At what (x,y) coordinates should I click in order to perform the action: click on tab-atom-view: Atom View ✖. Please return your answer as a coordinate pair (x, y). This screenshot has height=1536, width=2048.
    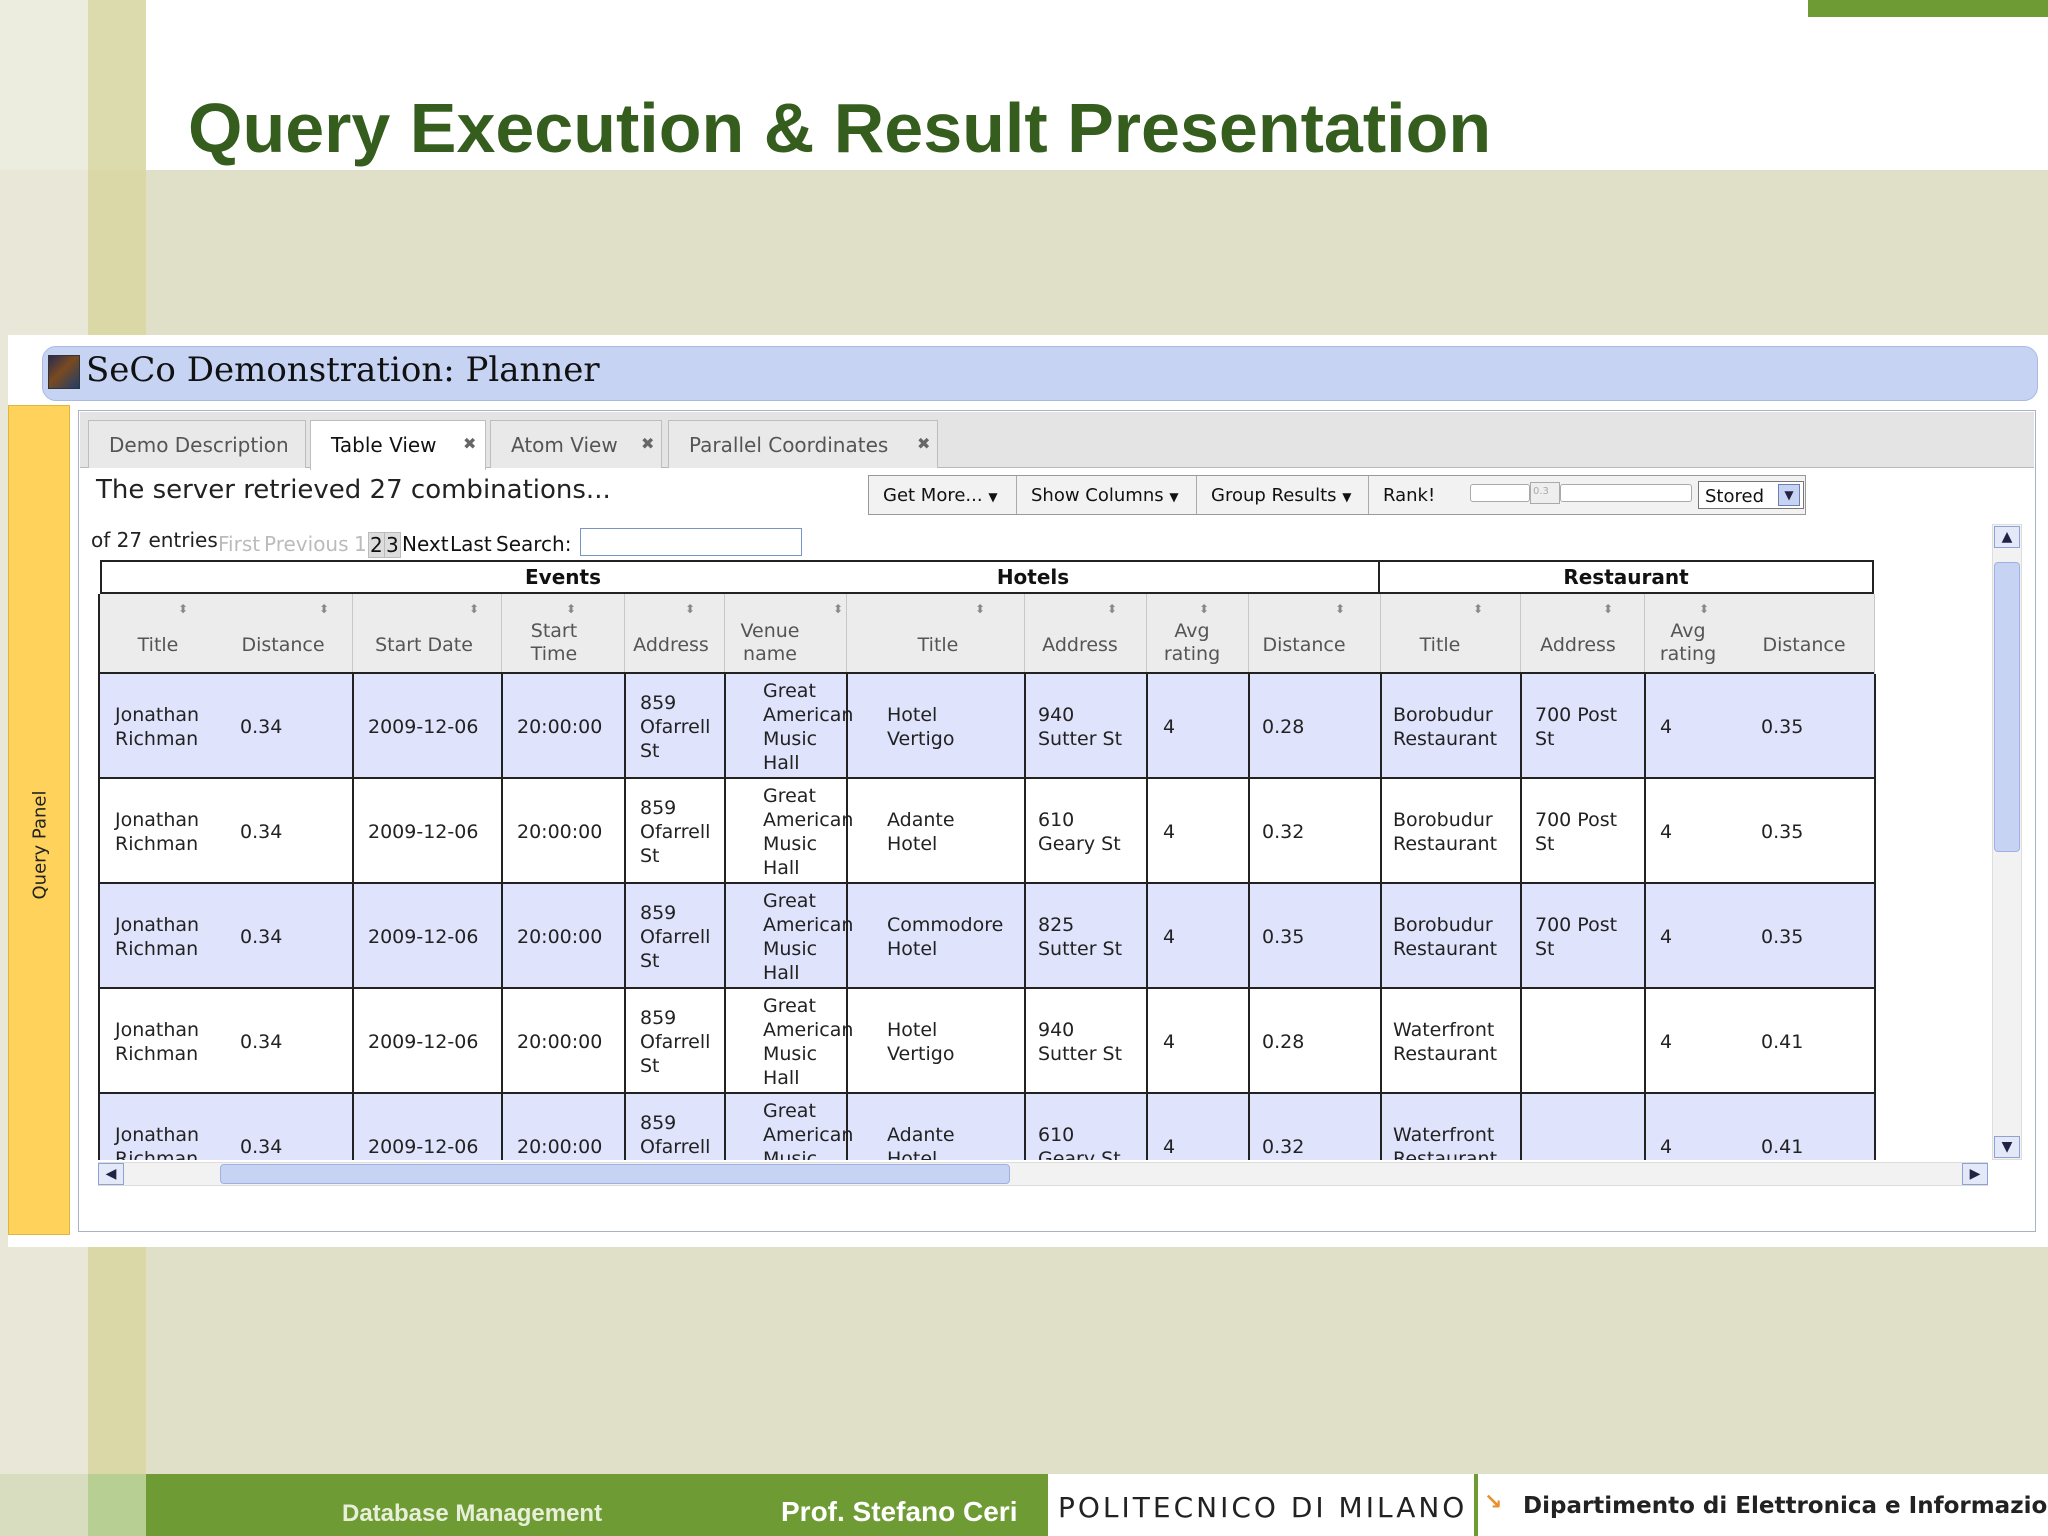
    Looking at the image, I should click on (576, 444).